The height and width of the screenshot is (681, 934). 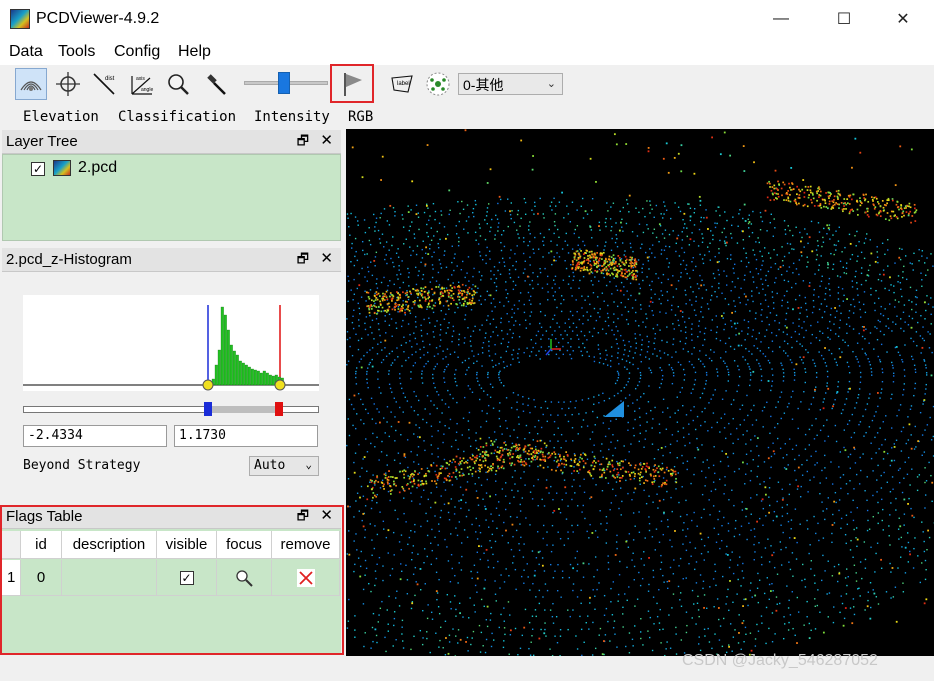 I want to click on point-cloud-select-icon, so click(x=31, y=86).